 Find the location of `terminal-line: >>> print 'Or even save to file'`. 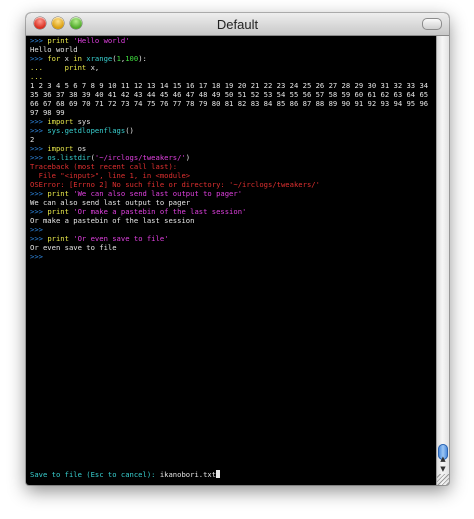

terminal-line: >>> print 'Or even save to file' is located at coordinates (232, 238).